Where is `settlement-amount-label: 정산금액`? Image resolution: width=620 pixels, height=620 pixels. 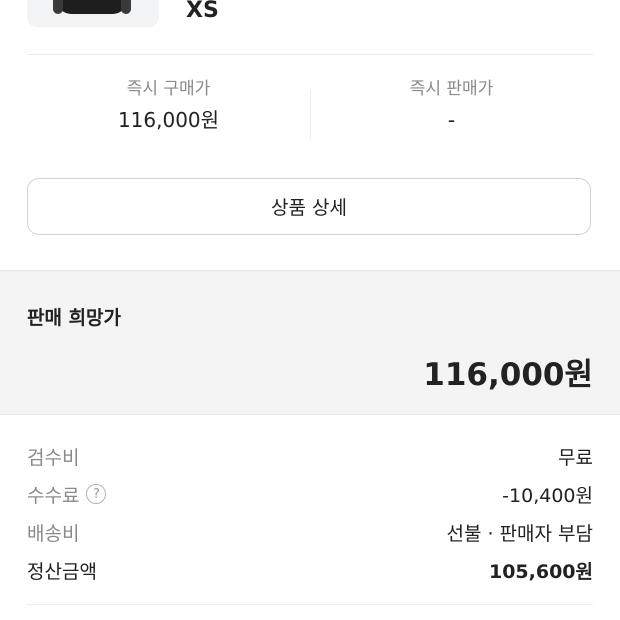
settlement-amount-label: 정산금액 is located at coordinates (62, 571).